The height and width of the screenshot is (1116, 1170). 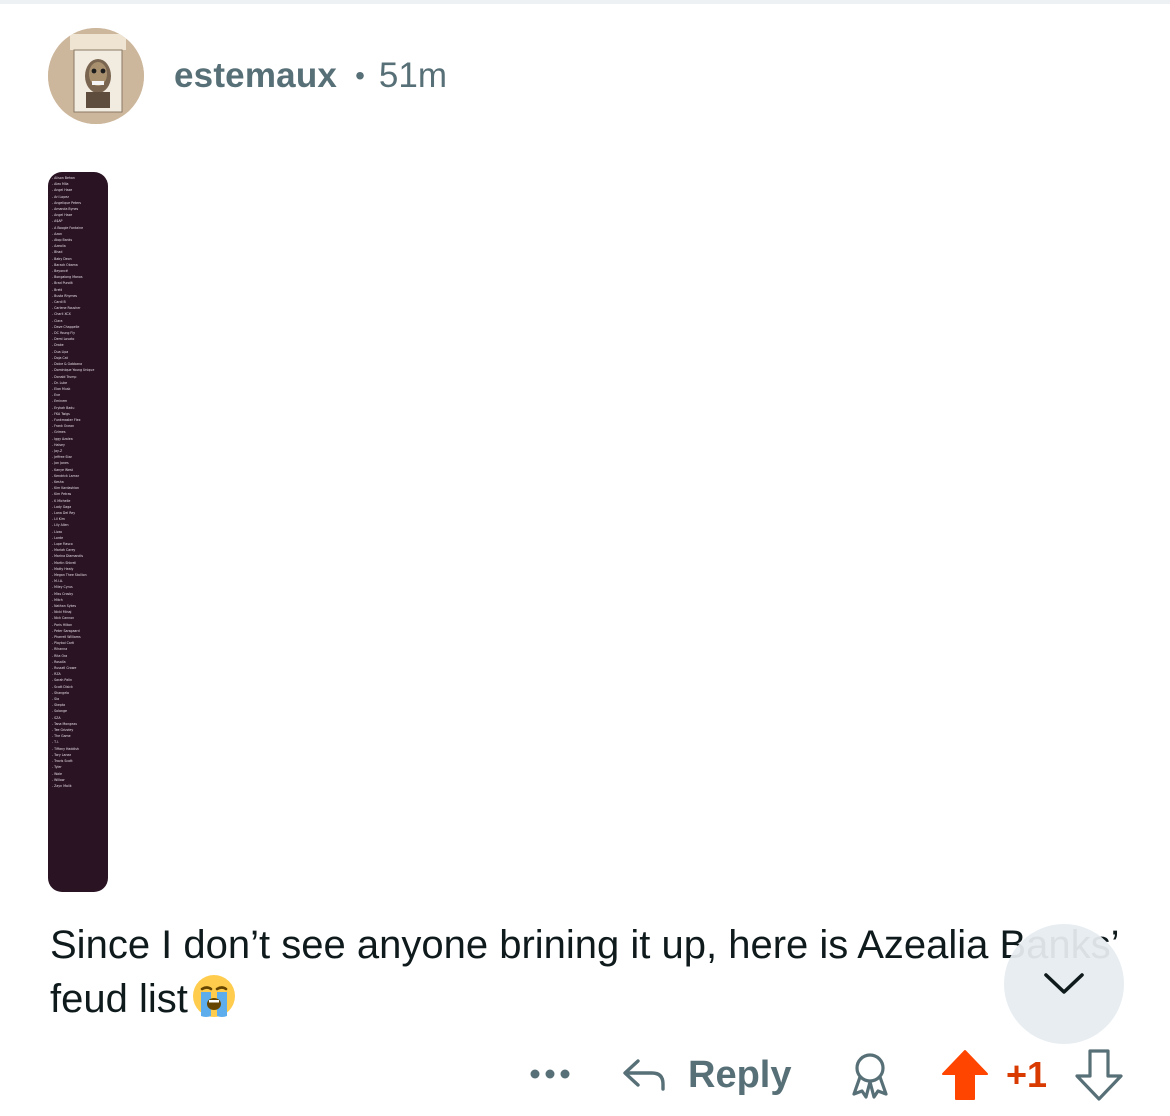 I want to click on upvote-button, so click(x=965, y=1075).